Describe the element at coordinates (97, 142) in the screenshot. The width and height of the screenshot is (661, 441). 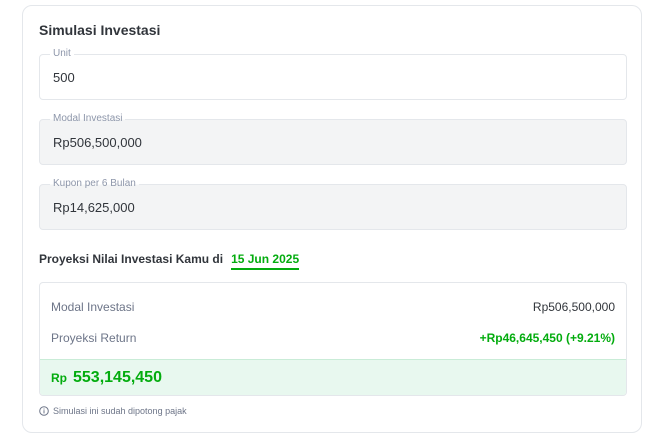
I see `modal-investasi-value: Rp506,500,000` at that location.